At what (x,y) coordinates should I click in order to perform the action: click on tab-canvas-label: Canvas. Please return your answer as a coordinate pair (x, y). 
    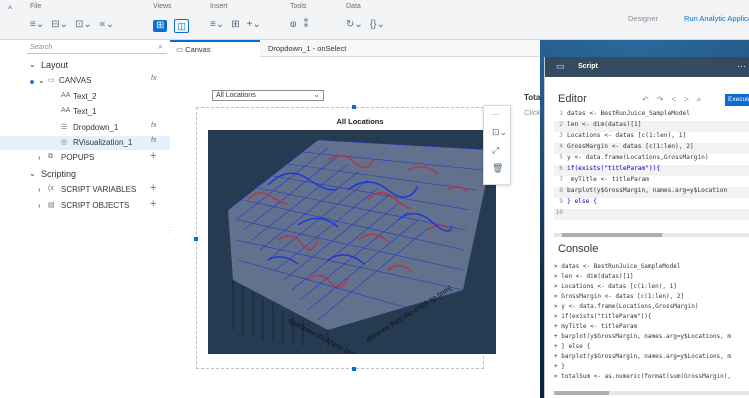
    Looking at the image, I should click on (198, 49).